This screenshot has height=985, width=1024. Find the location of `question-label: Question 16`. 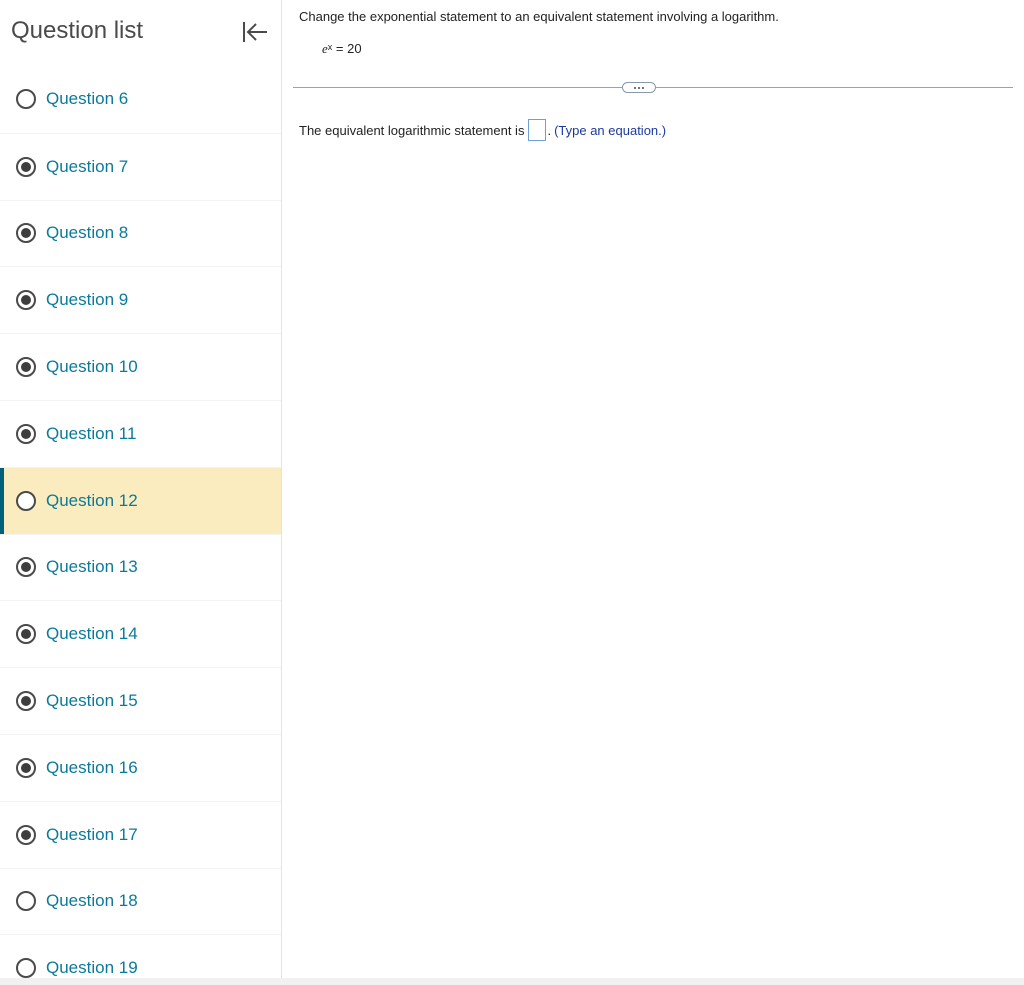

question-label: Question 16 is located at coordinates (92, 767).